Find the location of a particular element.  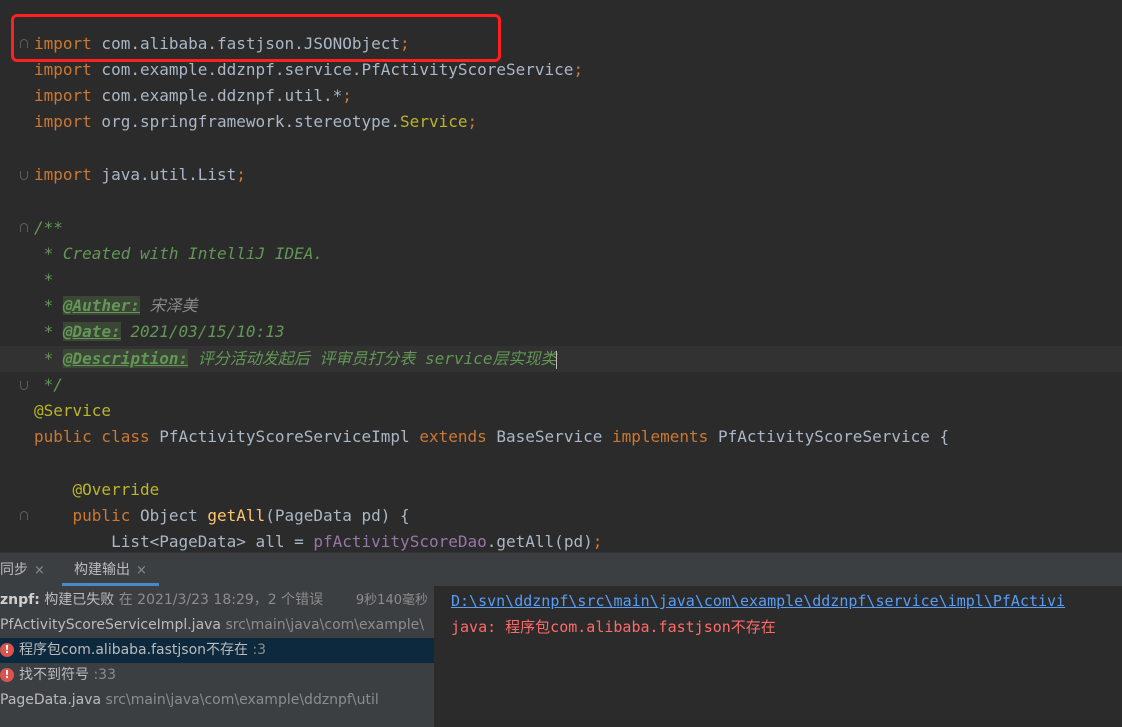

file-name: PageData.java is located at coordinates (51, 700).